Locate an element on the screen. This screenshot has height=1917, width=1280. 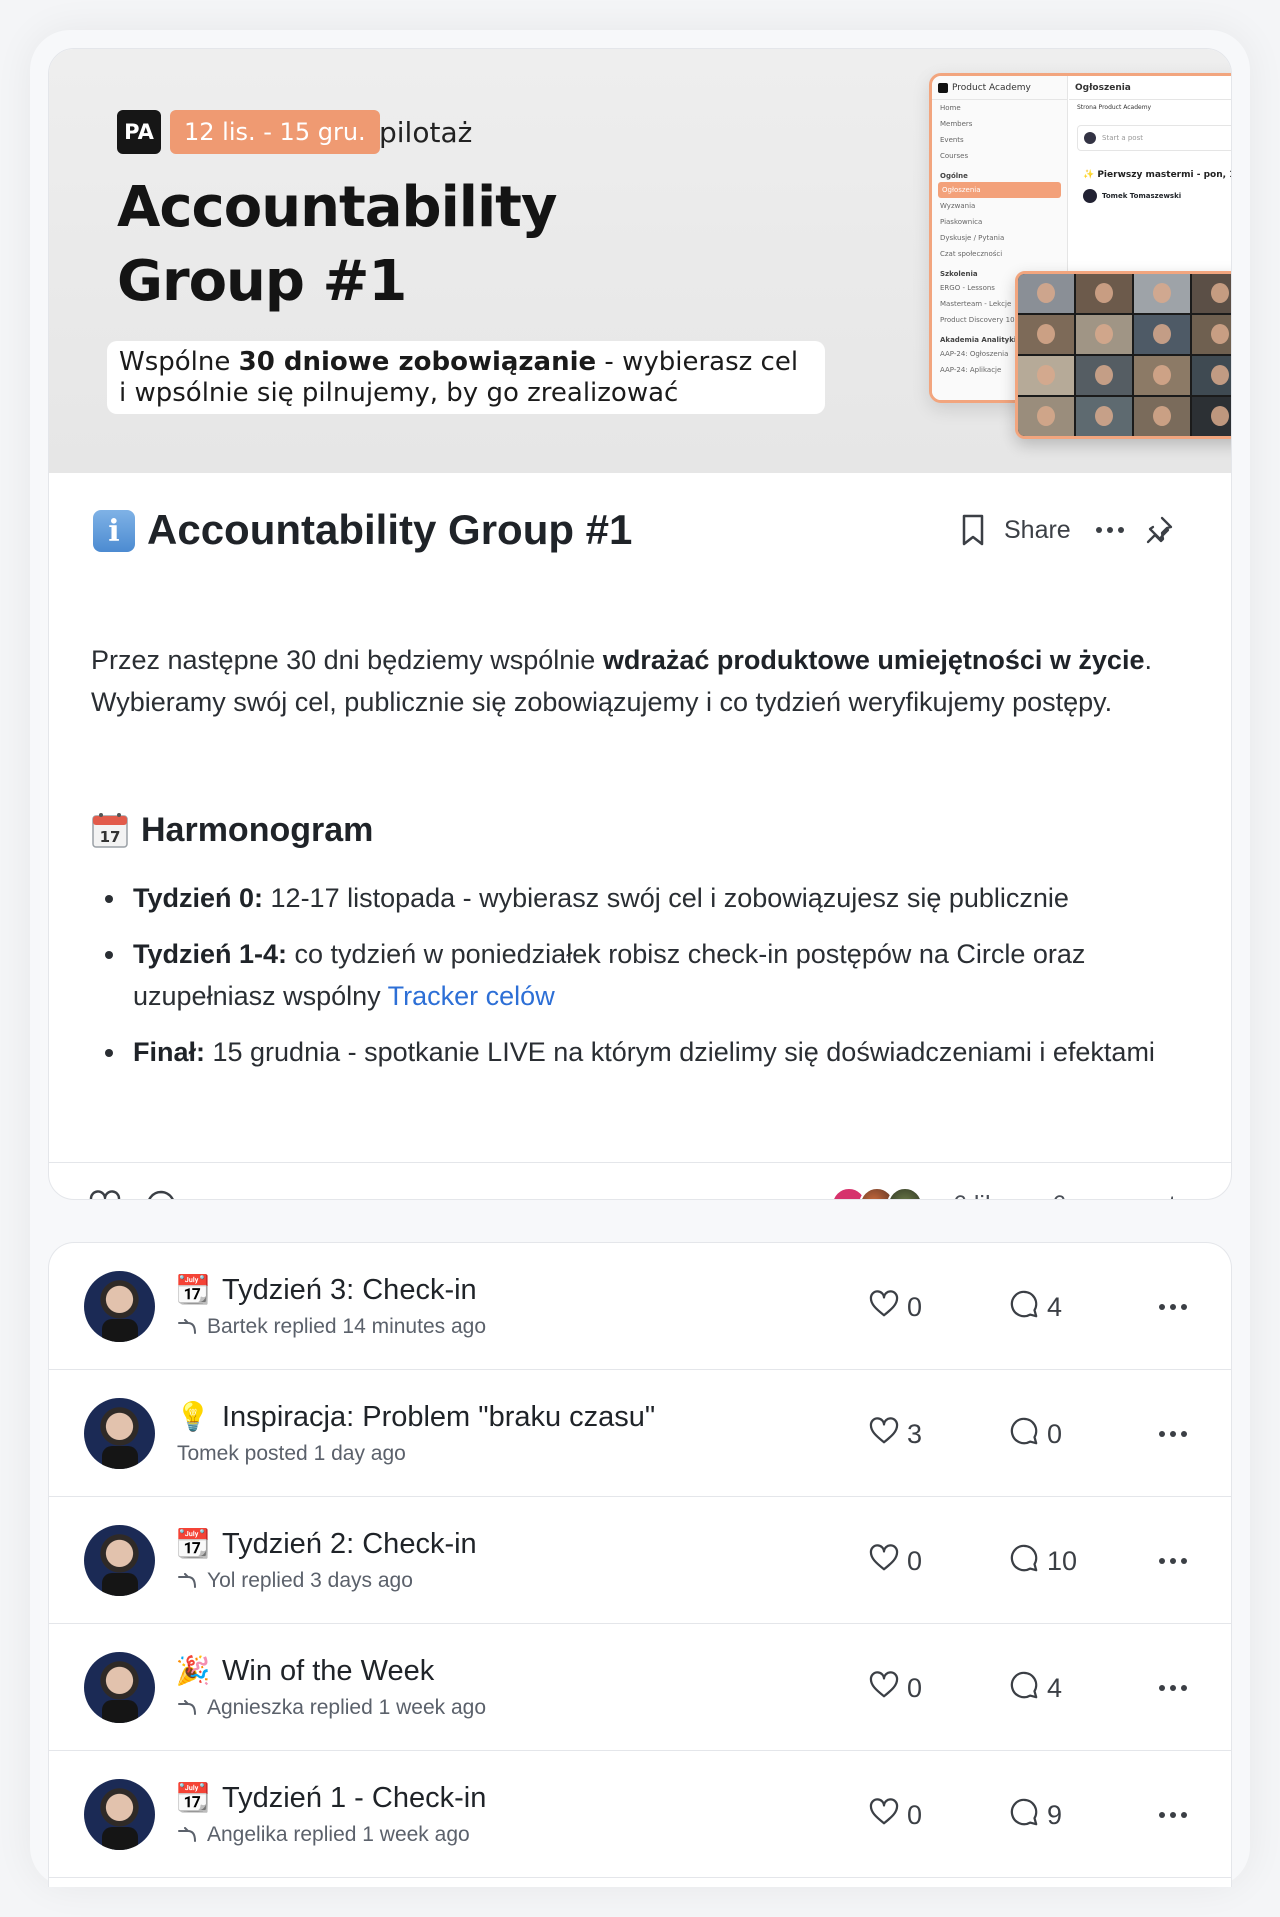
thread-meta-text: Bartek replied 14 minutes ago is located at coordinates (346, 1326).